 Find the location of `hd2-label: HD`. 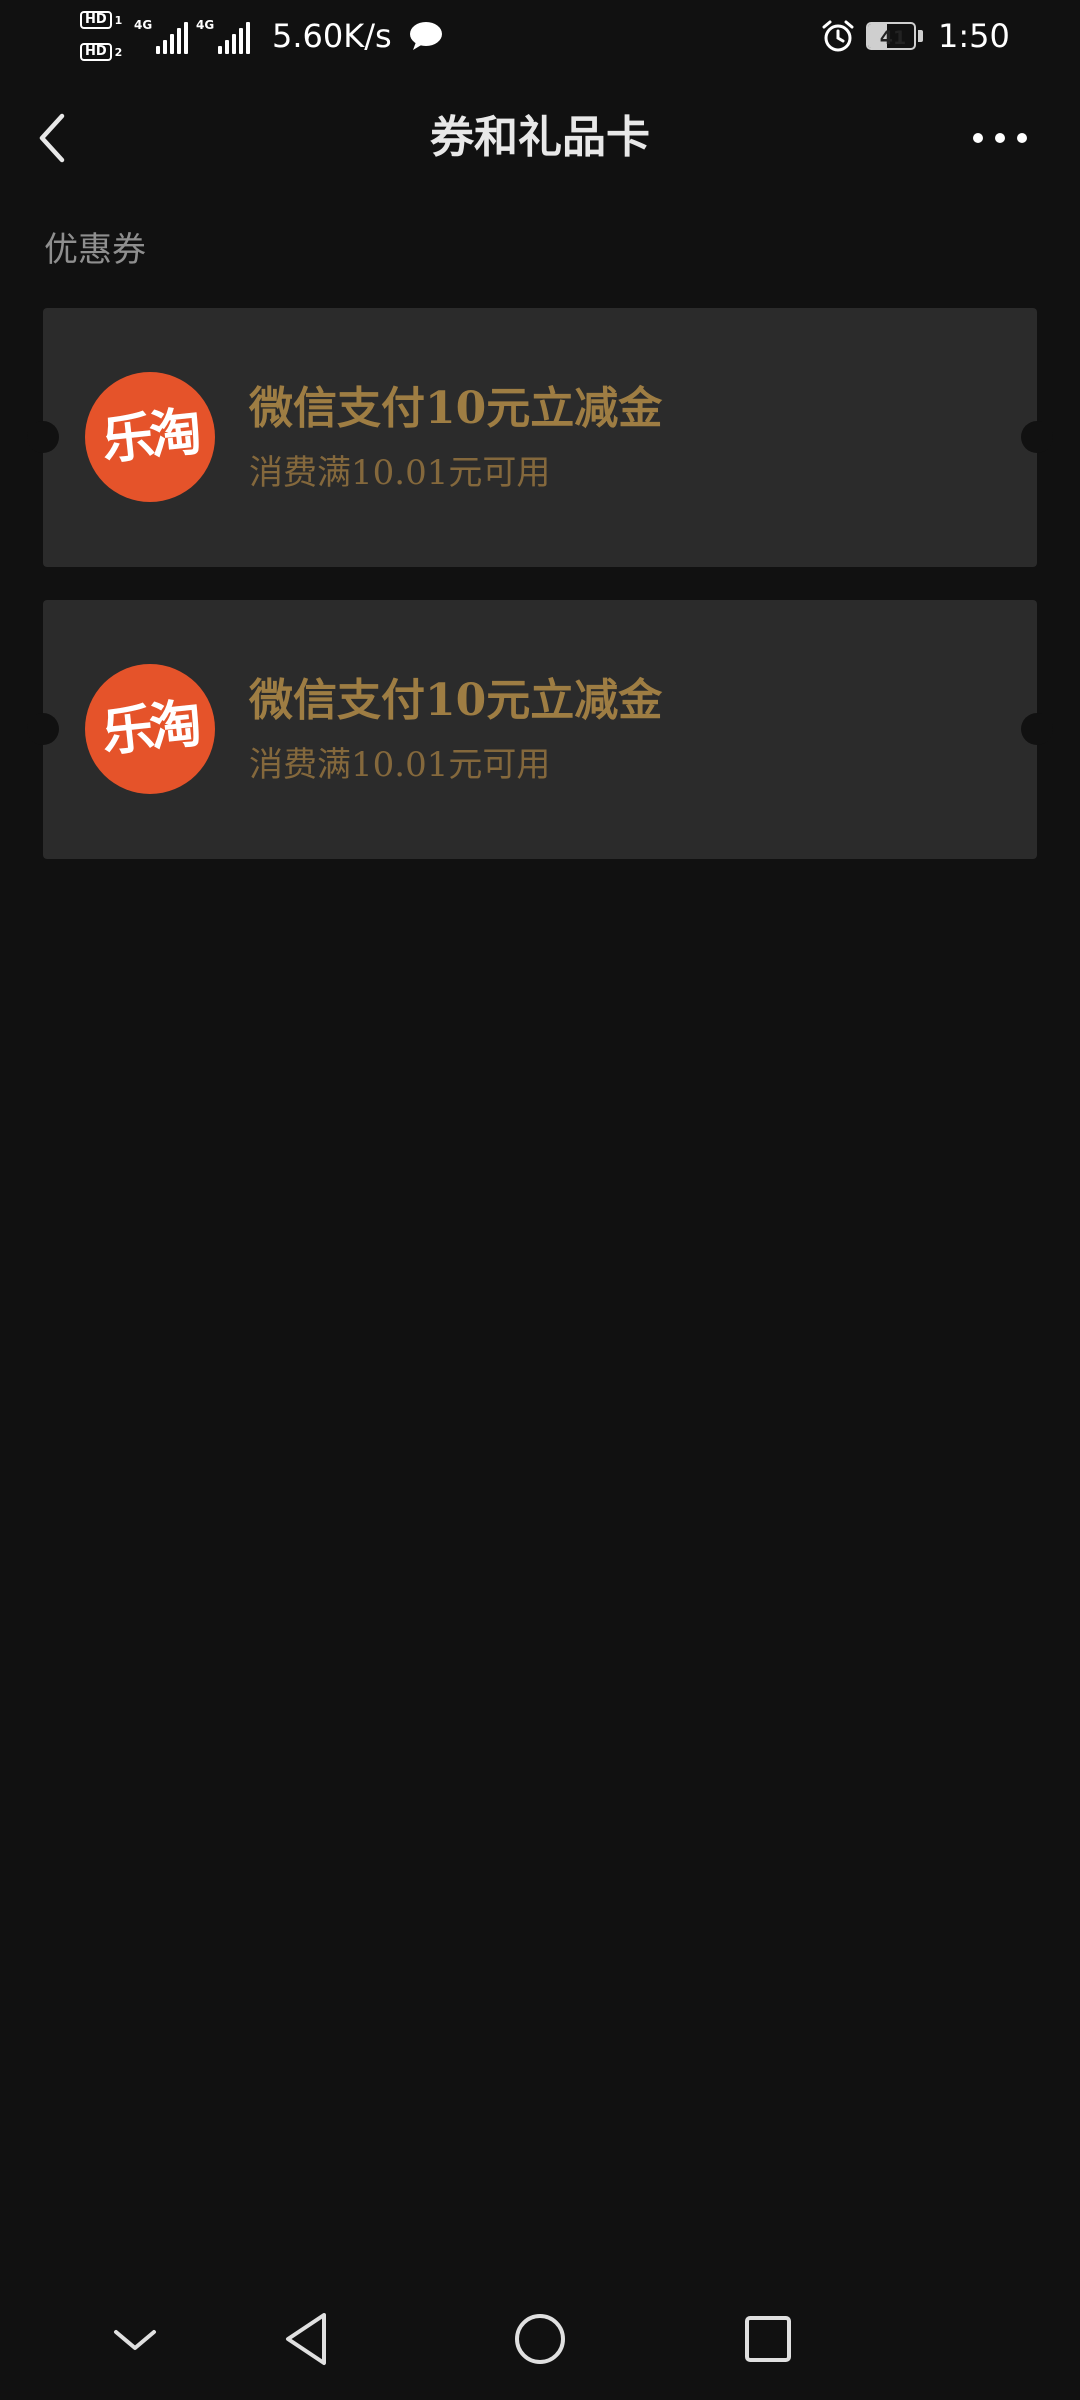

hd2-label: HD is located at coordinates (96, 52).